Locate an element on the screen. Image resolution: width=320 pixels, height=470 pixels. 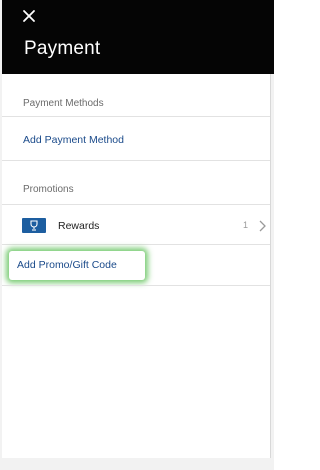
header: Payment is located at coordinates (138, 37).